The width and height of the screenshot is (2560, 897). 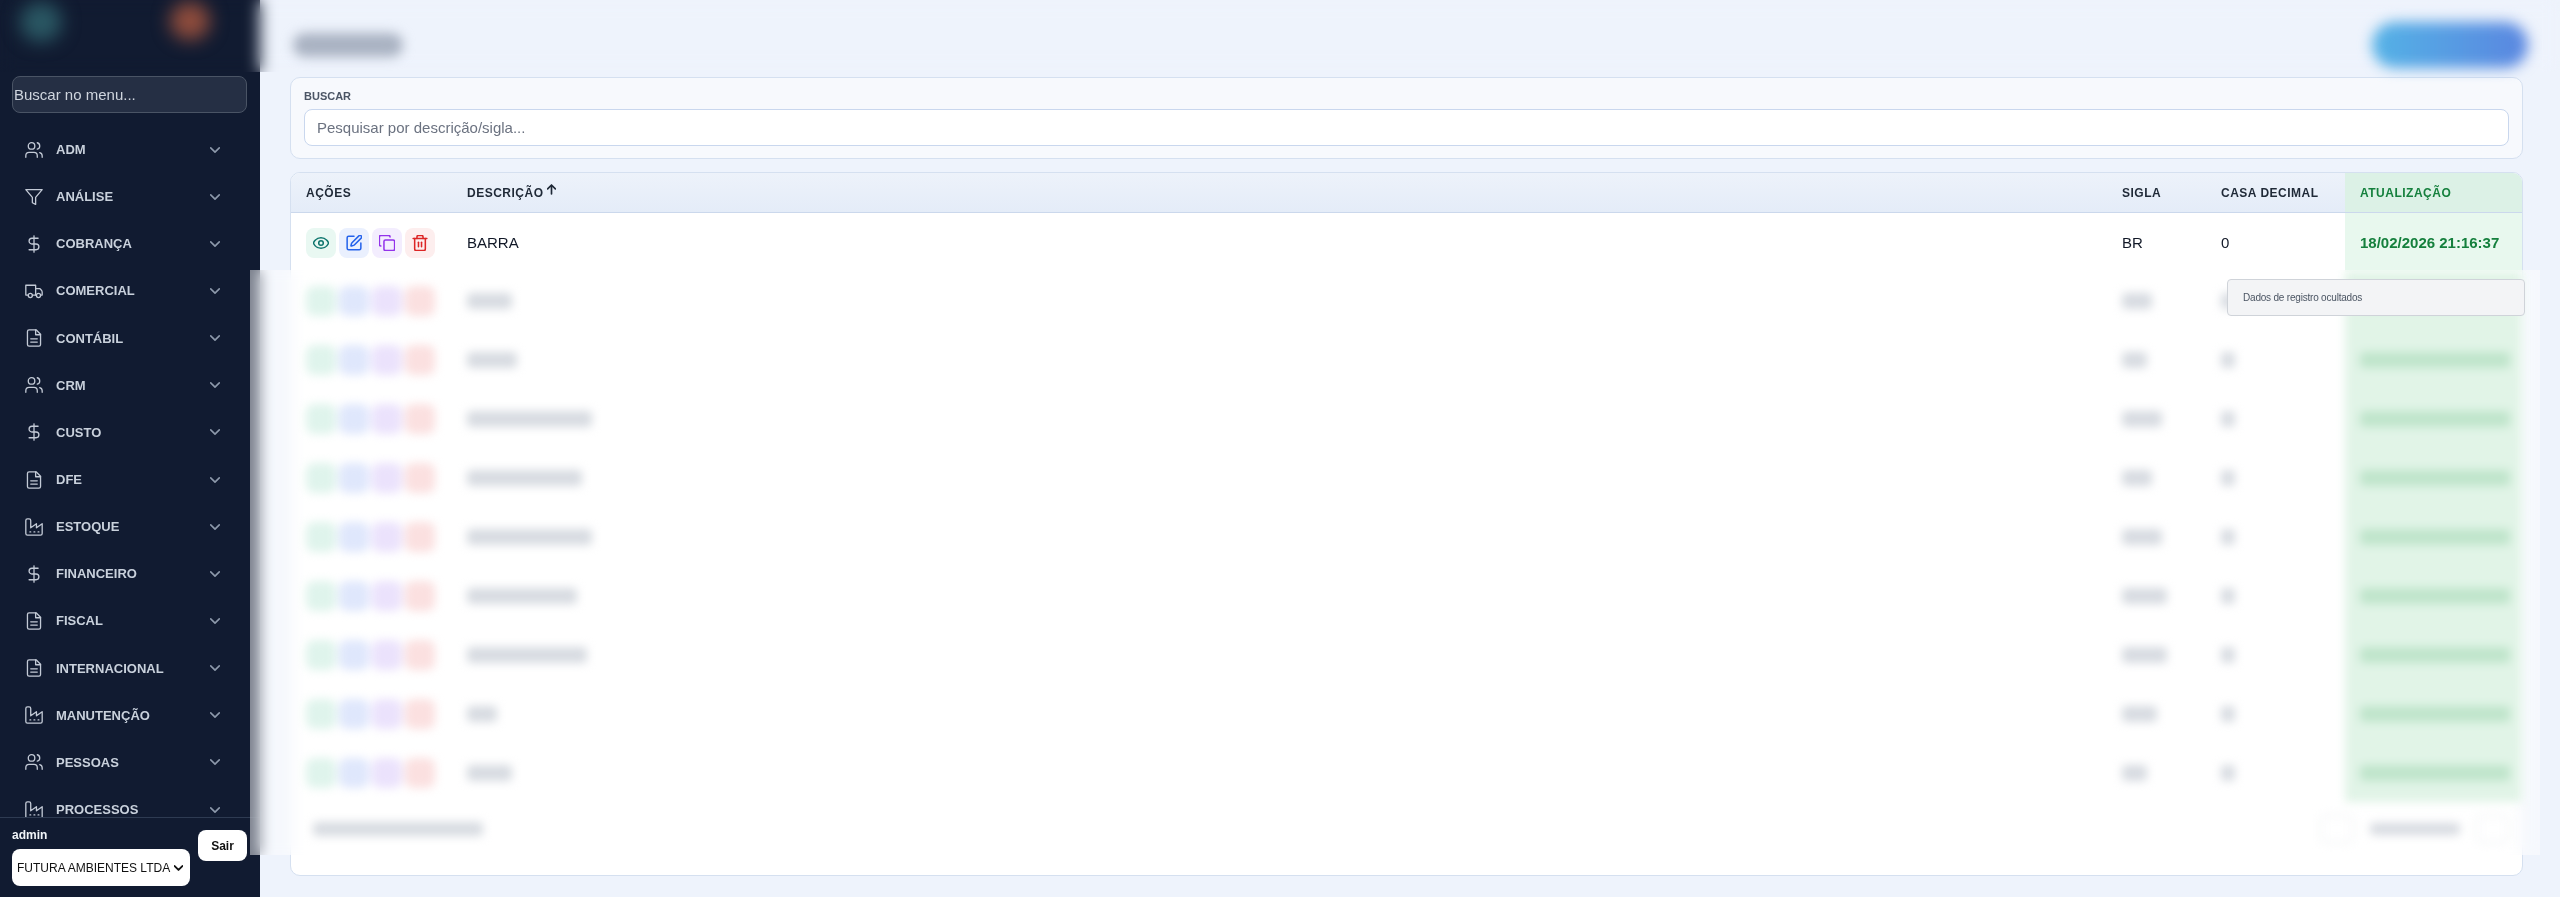 What do you see at coordinates (125, 480) in the screenshot?
I see `menu-item: DFE` at bounding box center [125, 480].